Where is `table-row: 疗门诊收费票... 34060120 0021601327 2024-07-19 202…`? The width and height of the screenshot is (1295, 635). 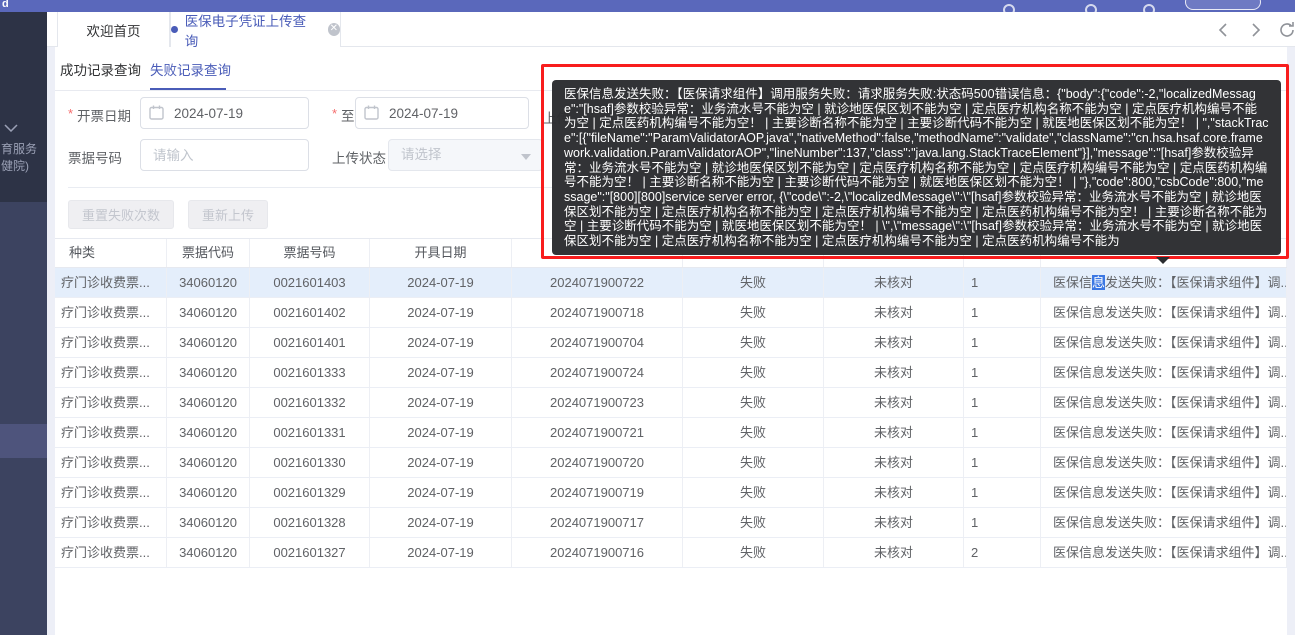 table-row: 疗门诊收费票... 34060120 0021601327 2024-07-19 202… is located at coordinates (671, 553).